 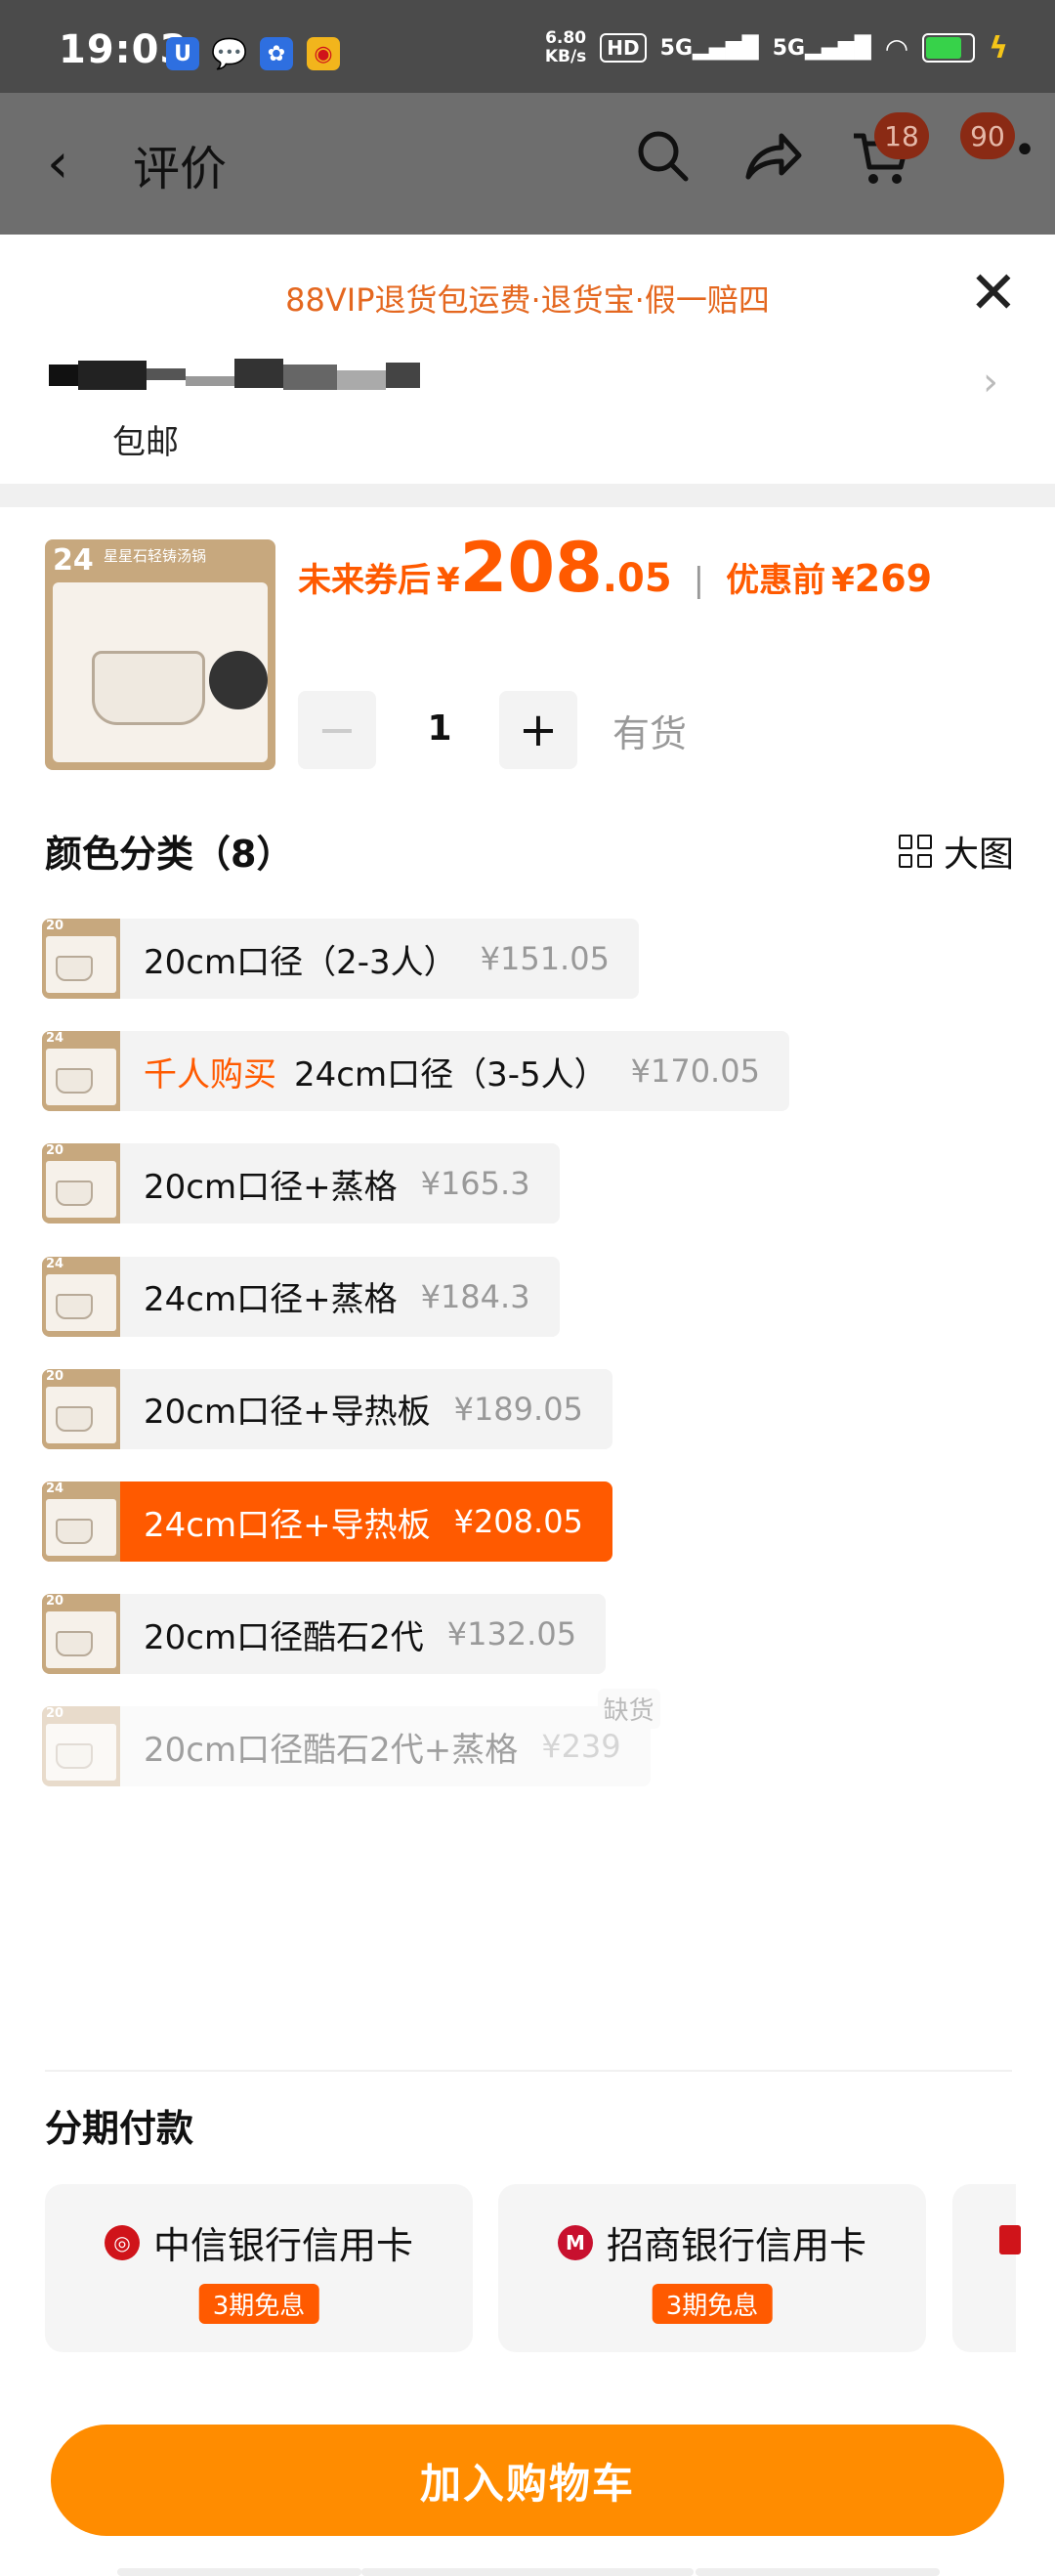 What do you see at coordinates (896, 47) in the screenshot?
I see `wifi-icon: ◠` at bounding box center [896, 47].